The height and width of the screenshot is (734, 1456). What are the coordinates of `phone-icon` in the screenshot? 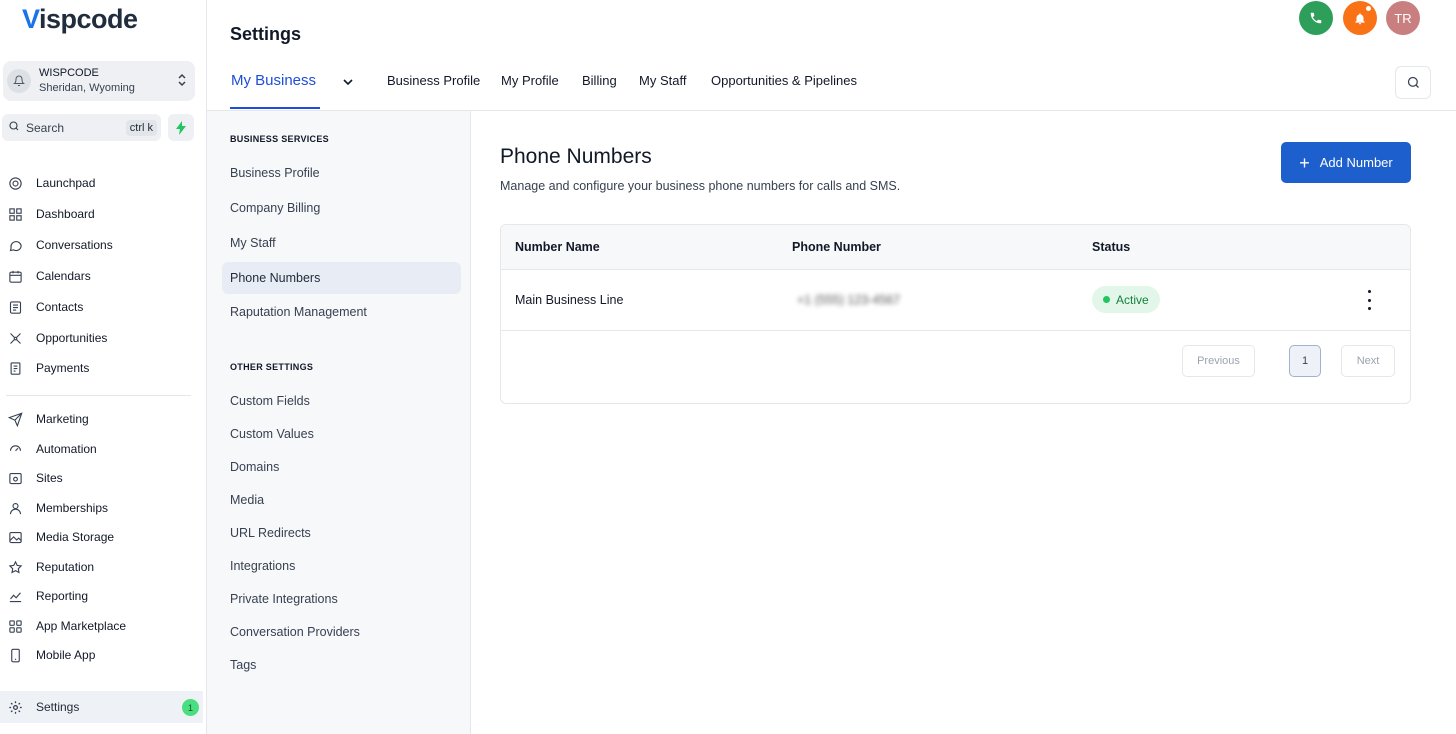 It's located at (1316, 18).